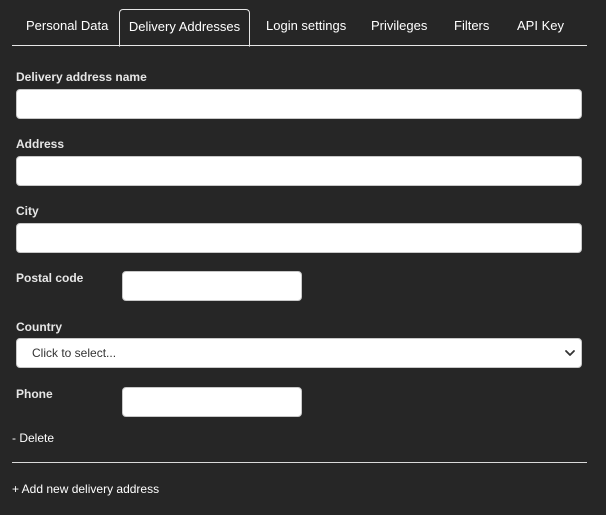  What do you see at coordinates (39, 327) in the screenshot?
I see `country-label: Country` at bounding box center [39, 327].